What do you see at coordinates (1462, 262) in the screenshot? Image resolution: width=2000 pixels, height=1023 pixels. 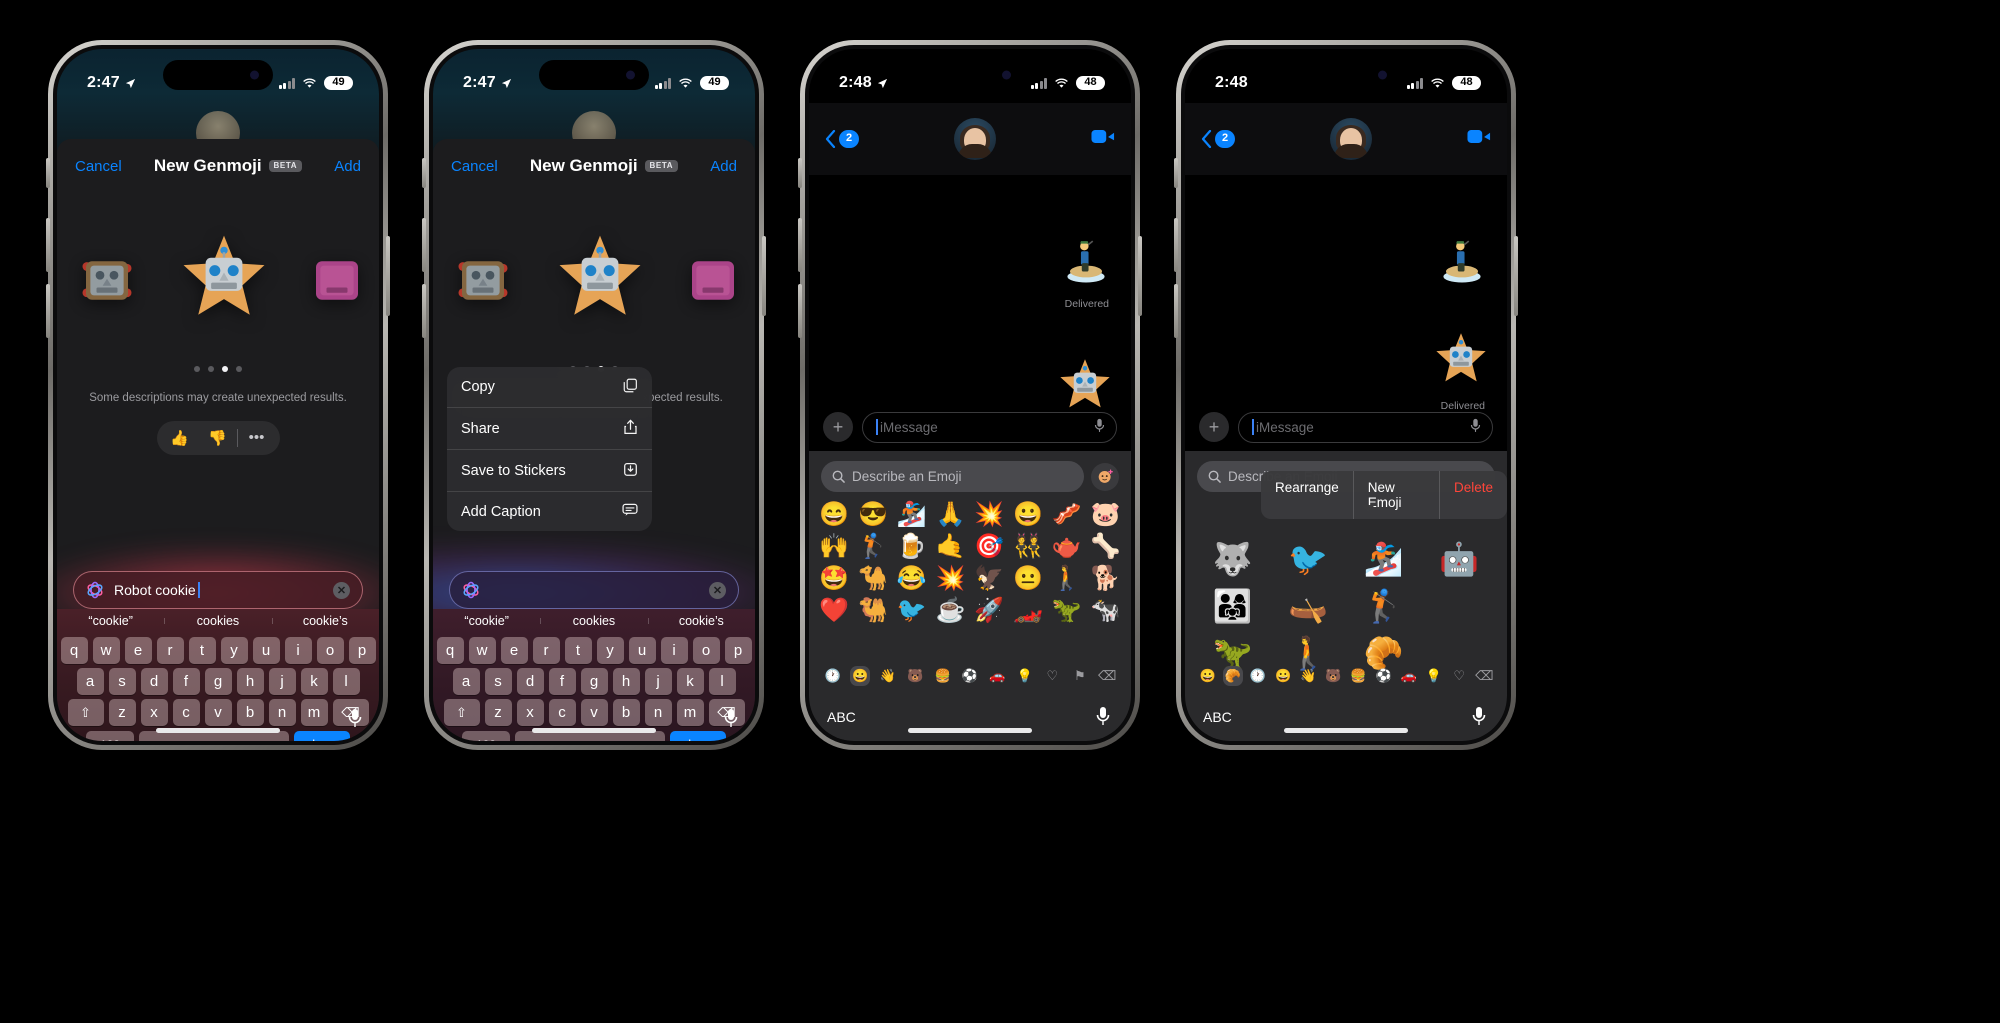 I see `sticker-golfer` at bounding box center [1462, 262].